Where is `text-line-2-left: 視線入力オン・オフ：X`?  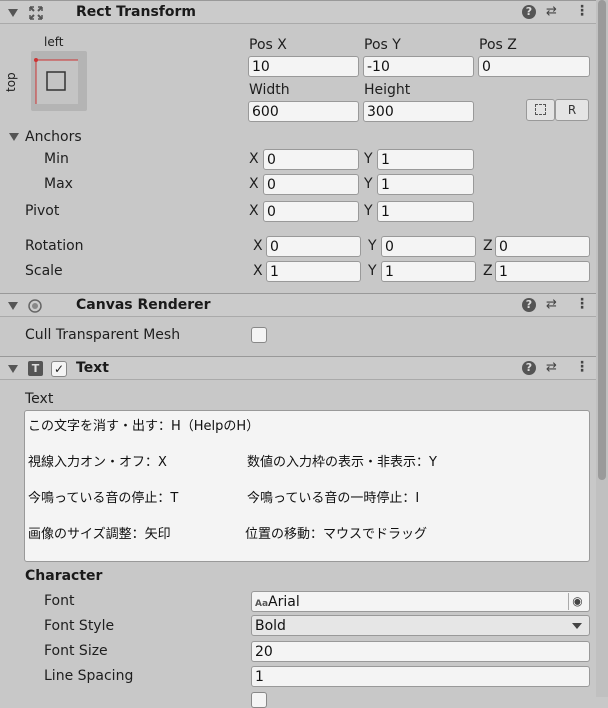 text-line-2-left: 視線入力オン・オフ：X is located at coordinates (97, 462).